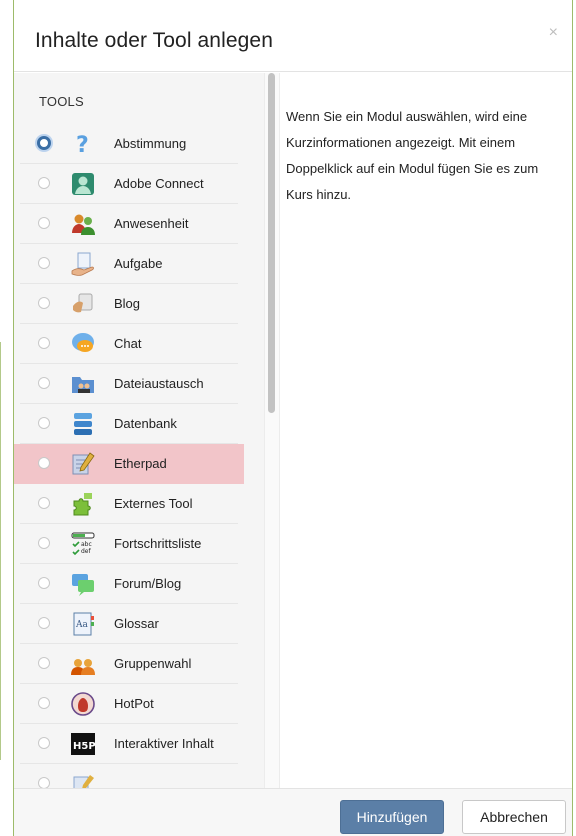 The image size is (576, 836). What do you see at coordinates (83, 184) in the screenshot?
I see `person-icon` at bounding box center [83, 184].